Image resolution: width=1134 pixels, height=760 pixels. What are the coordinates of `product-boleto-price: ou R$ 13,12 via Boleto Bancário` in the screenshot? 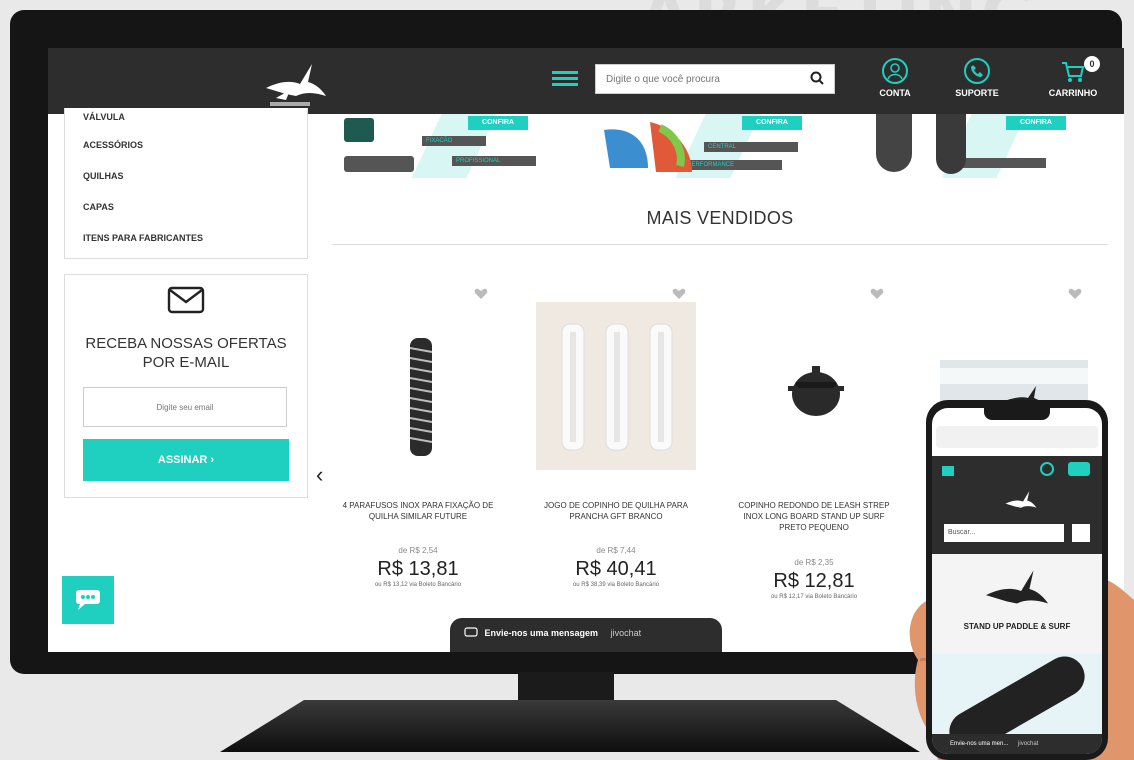 It's located at (418, 585).